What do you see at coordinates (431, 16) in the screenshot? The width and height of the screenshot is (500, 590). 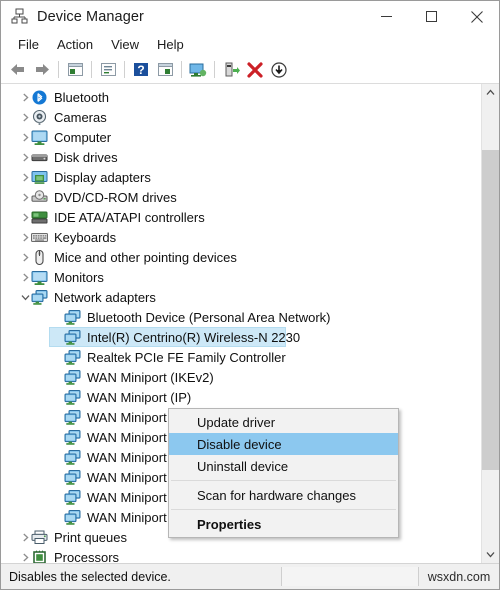 I see `maximize-button` at bounding box center [431, 16].